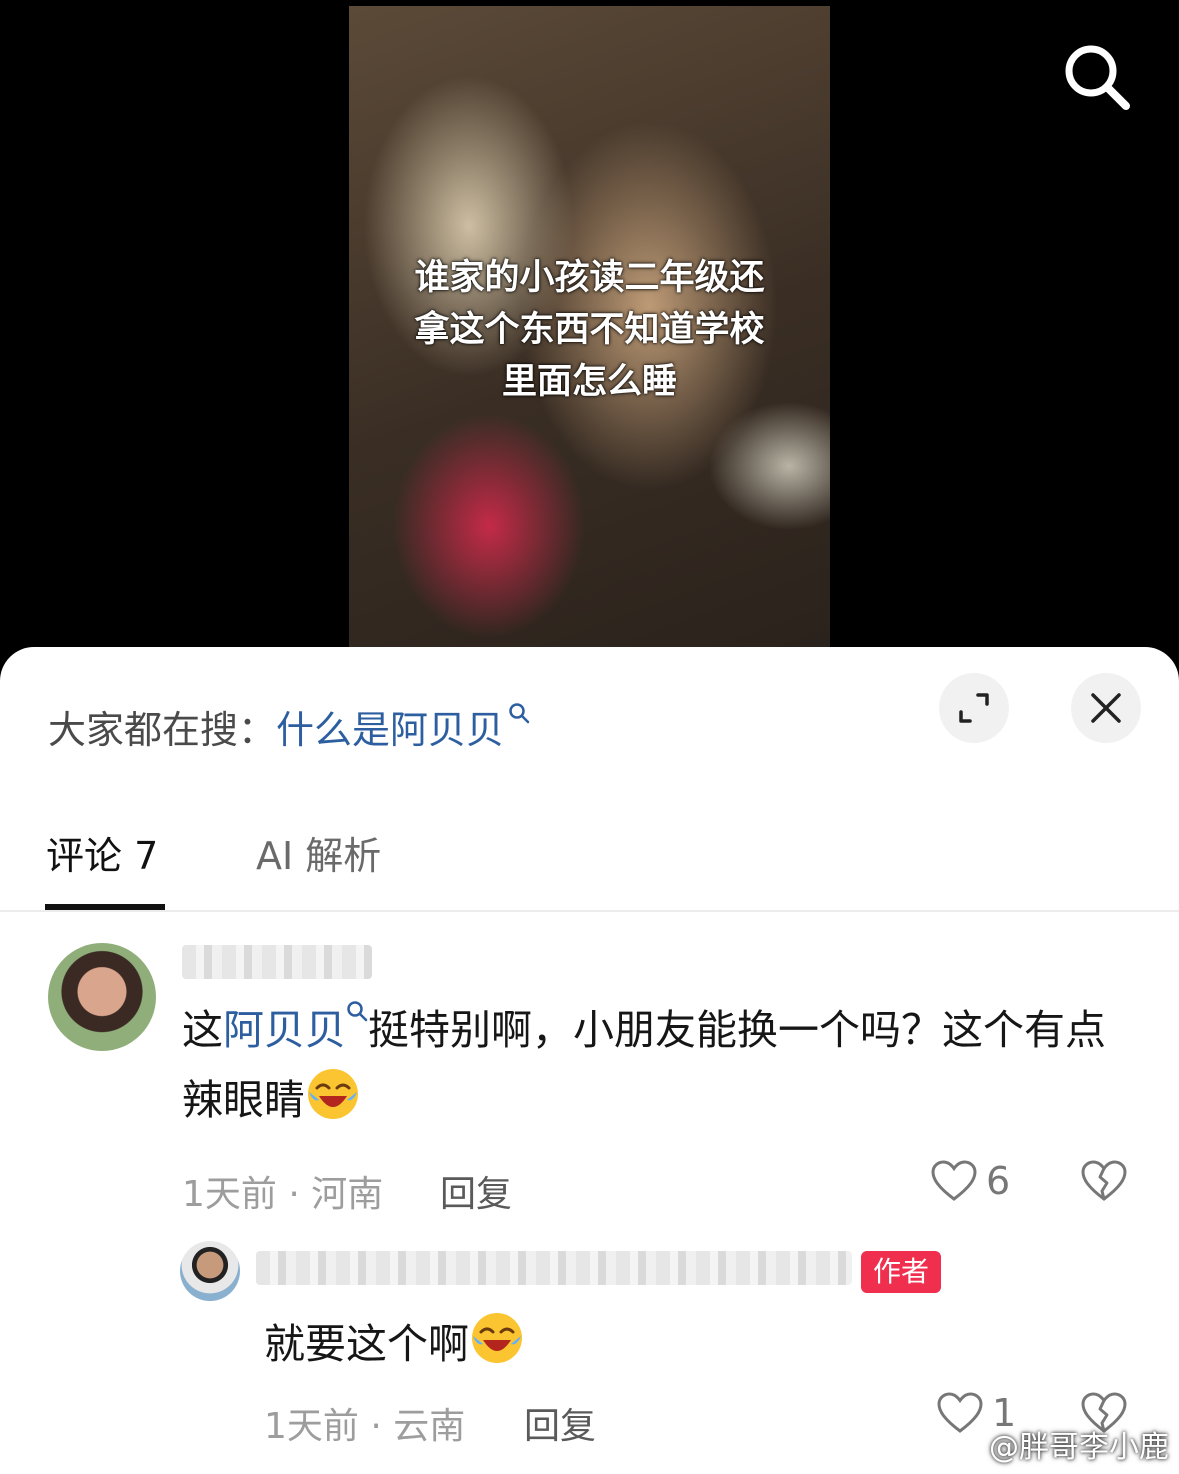 This screenshot has width=1179, height=1474. What do you see at coordinates (202, 1030) in the screenshot?
I see `comment-text-before: 这` at bounding box center [202, 1030].